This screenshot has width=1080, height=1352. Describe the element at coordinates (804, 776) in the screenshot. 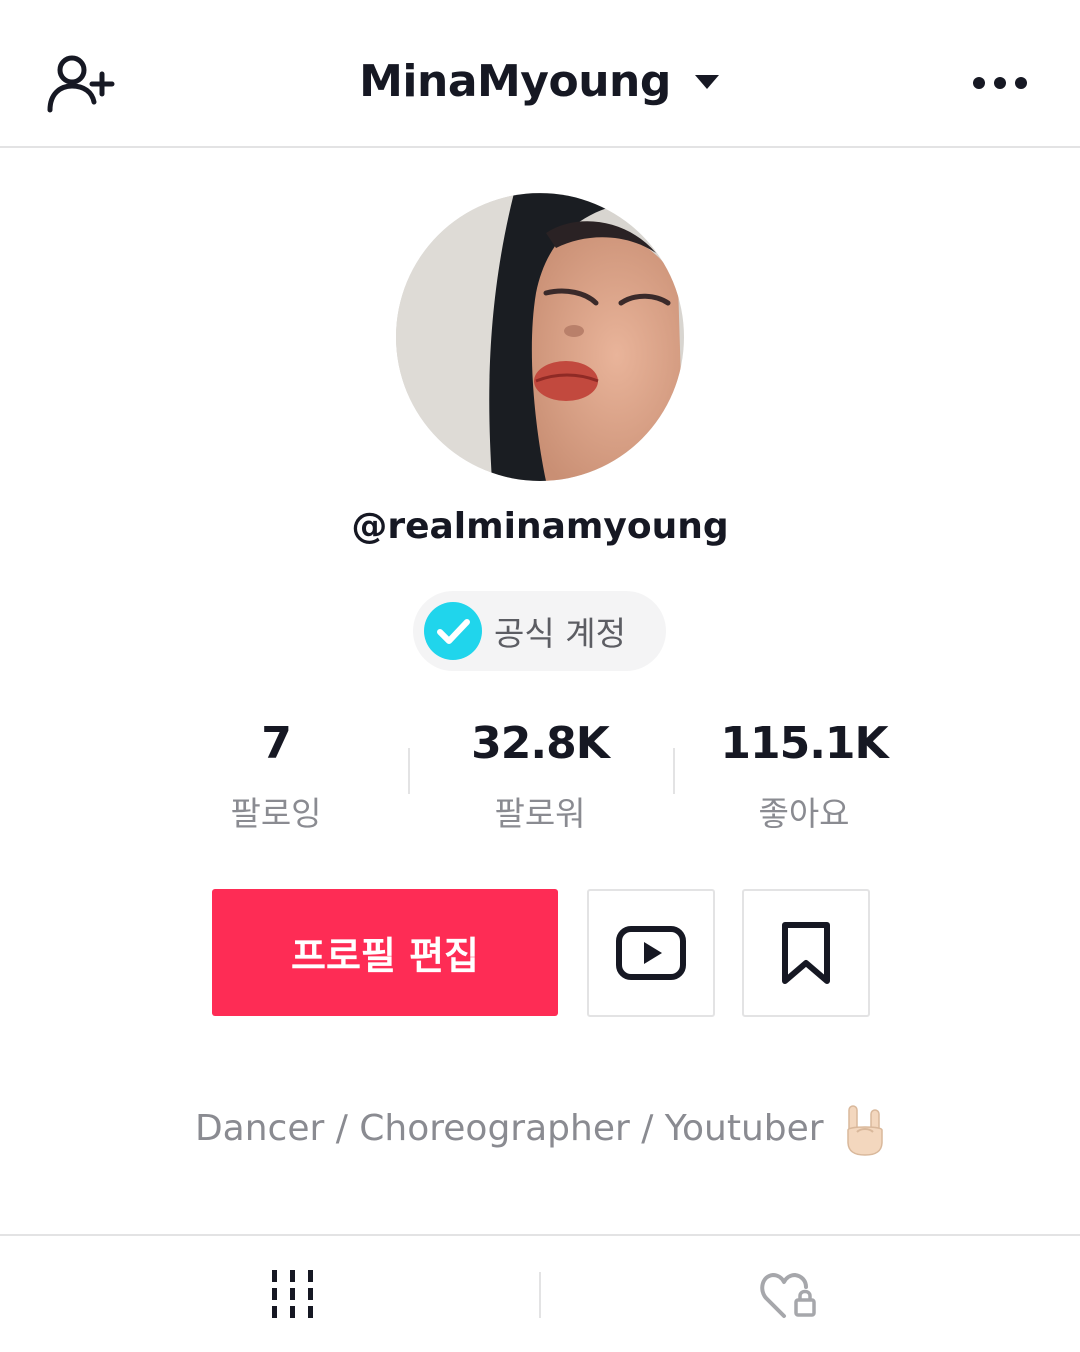

I see `stat-likes: 115.1K 좋아요` at that location.